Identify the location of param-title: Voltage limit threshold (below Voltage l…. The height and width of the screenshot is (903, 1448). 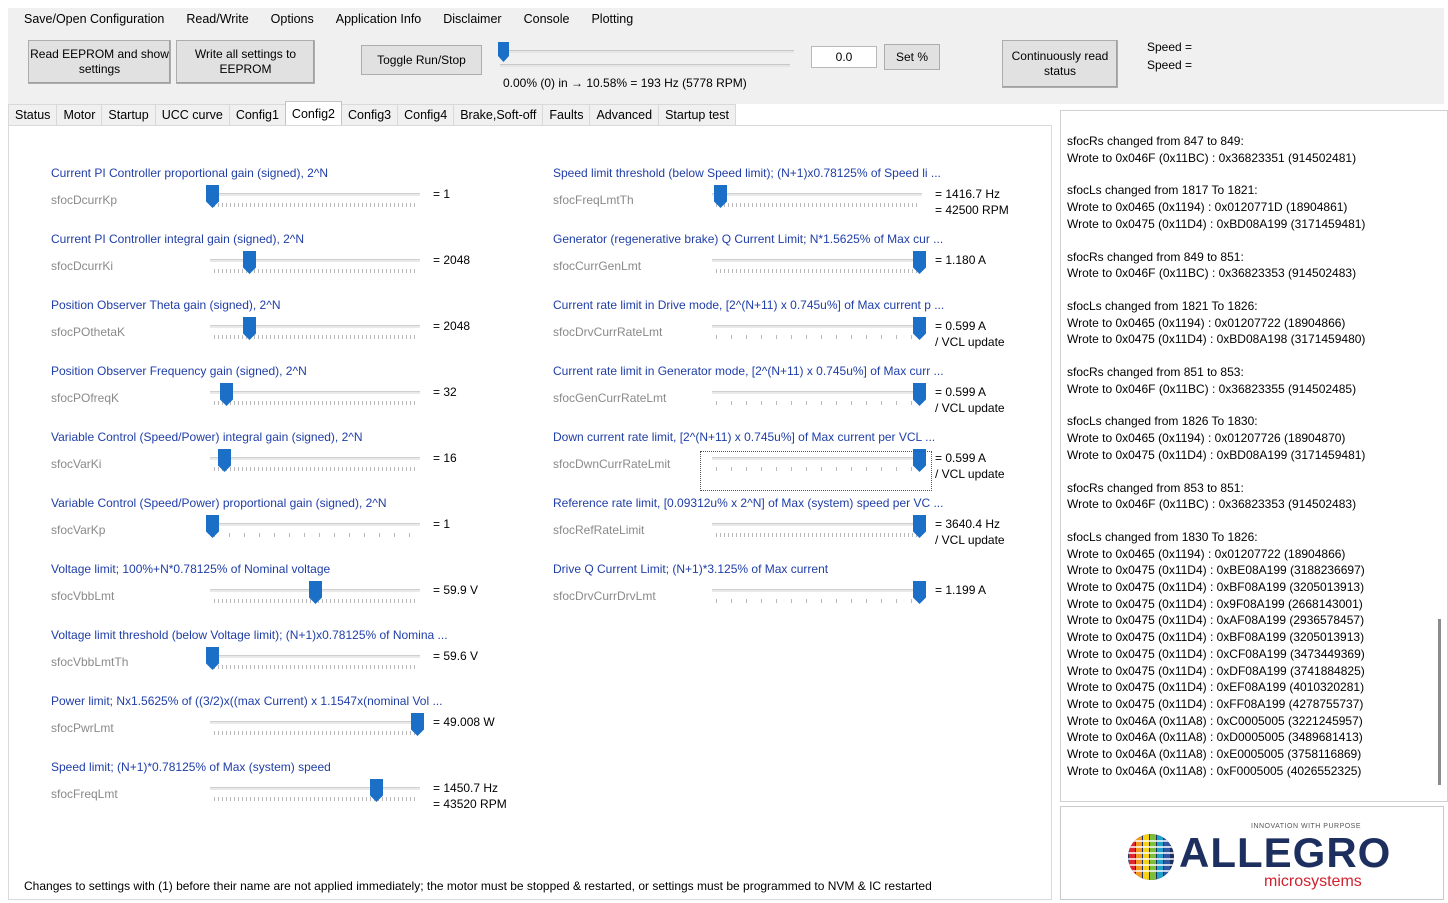
(249, 635).